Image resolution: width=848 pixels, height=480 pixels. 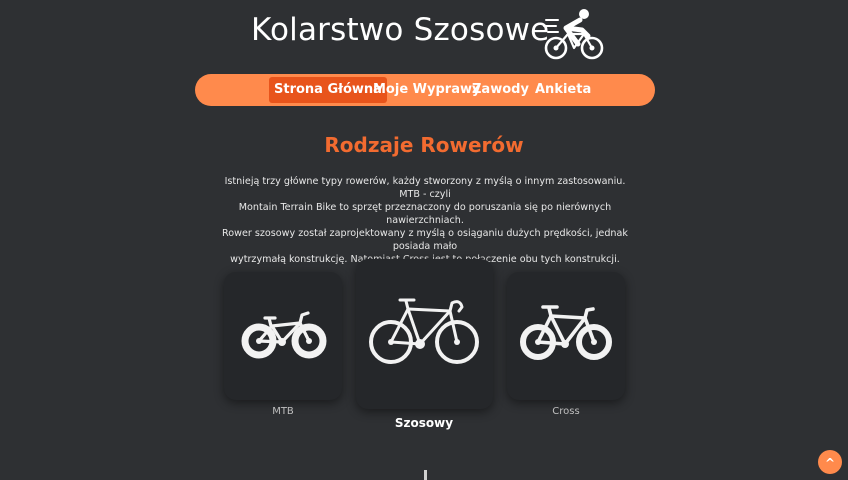 What do you see at coordinates (424, 331) in the screenshot?
I see `road-bike-icon` at bounding box center [424, 331].